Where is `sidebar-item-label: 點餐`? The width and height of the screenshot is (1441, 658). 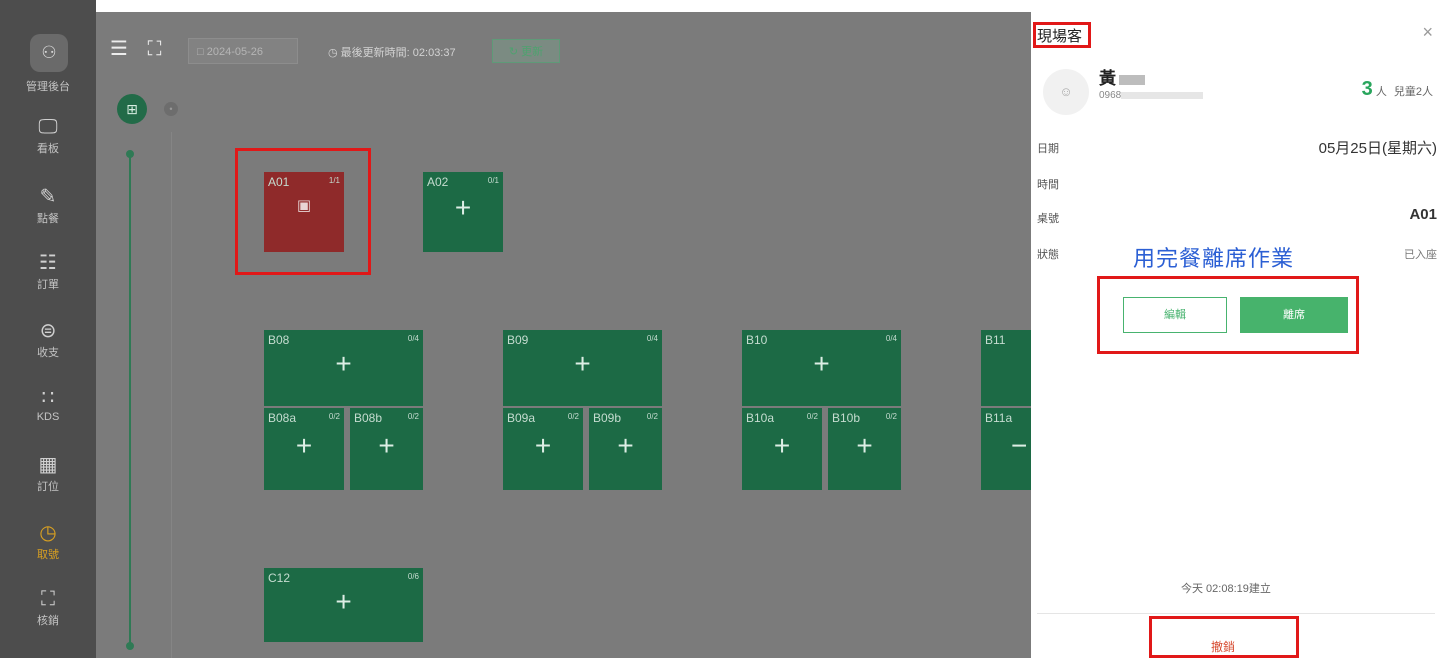 sidebar-item-label: 點餐 is located at coordinates (48, 219).